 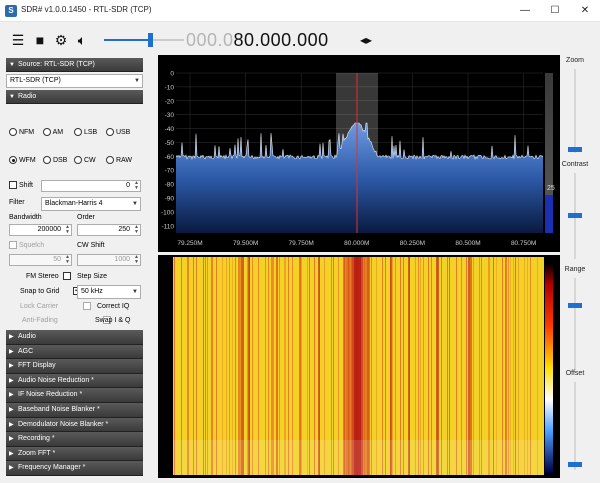 I want to click on squelch-checkbox, so click(x=13, y=245).